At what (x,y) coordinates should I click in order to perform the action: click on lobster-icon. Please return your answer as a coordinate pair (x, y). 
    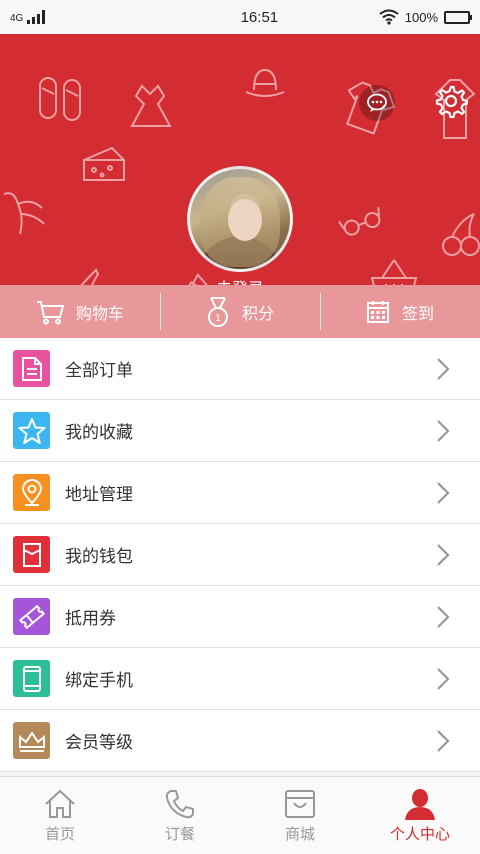
    Looking at the image, I should click on (24, 213).